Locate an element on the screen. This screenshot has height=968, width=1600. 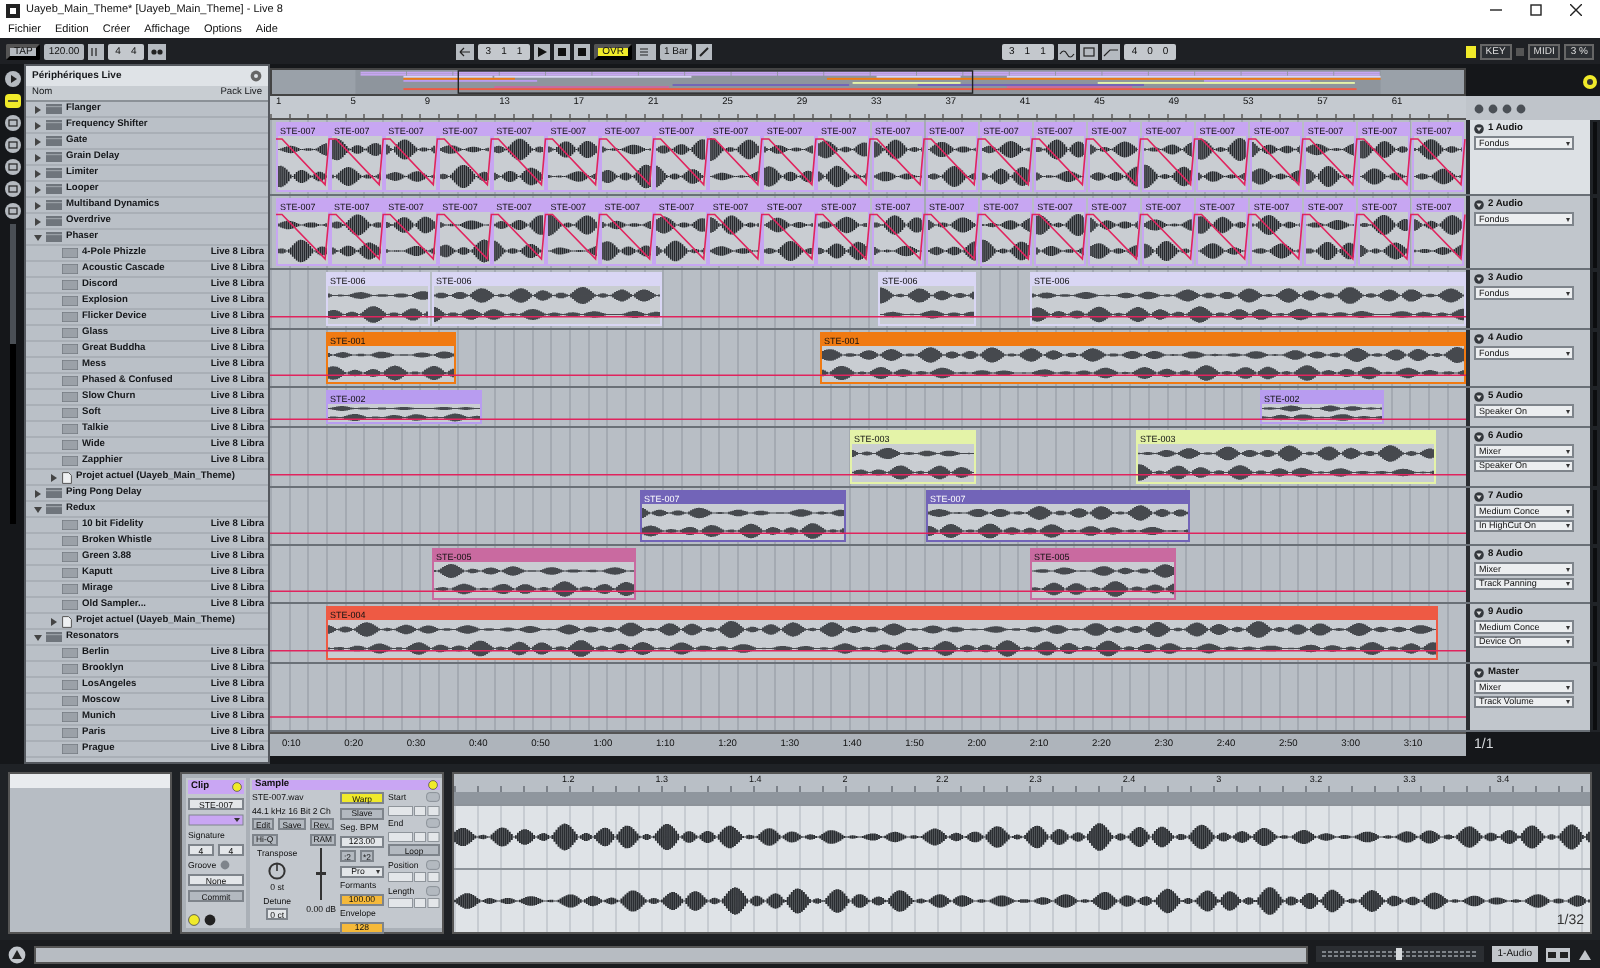
slider-drawing is located at coordinates (1399, 954).